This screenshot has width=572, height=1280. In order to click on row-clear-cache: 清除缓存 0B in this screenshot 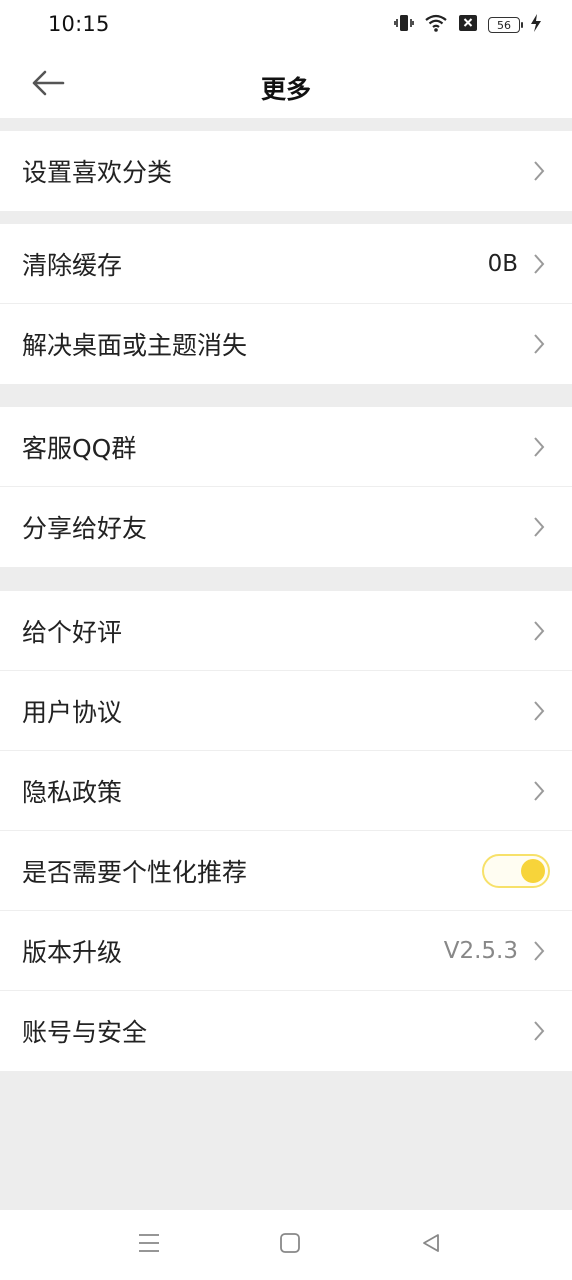, I will do `click(286, 264)`.